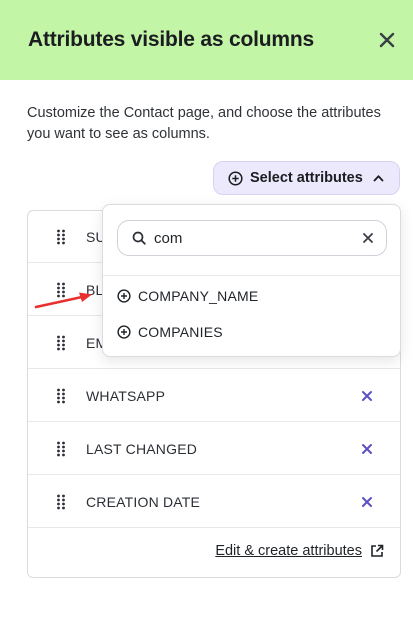 This screenshot has height=620, width=413. Describe the element at coordinates (378, 178) in the screenshot. I see `chevron-up-icon` at that location.